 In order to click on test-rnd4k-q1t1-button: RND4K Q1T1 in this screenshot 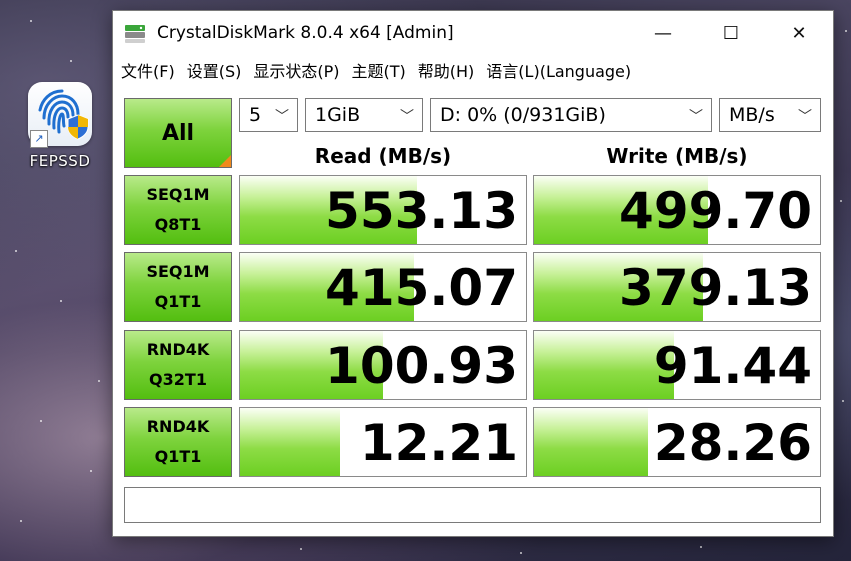, I will do `click(178, 442)`.